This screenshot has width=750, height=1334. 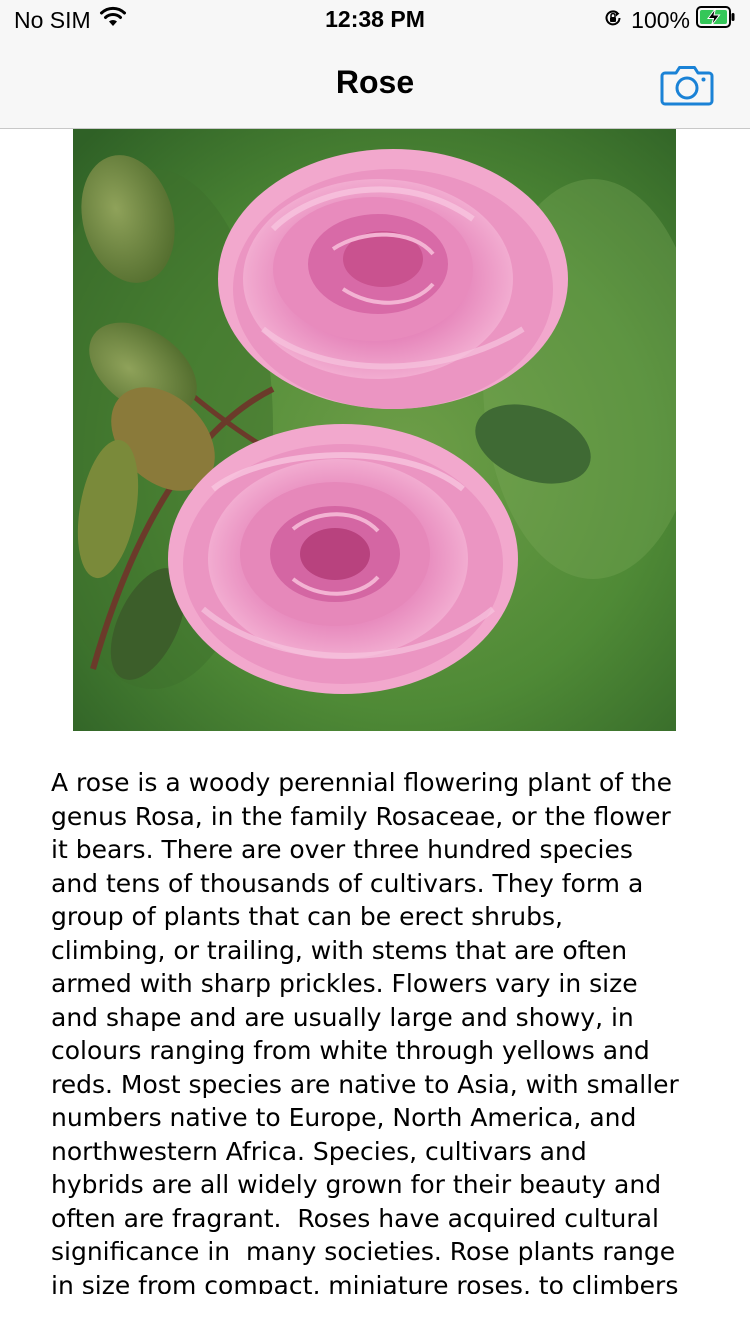 I want to click on page-title: Rose, so click(x=375, y=82).